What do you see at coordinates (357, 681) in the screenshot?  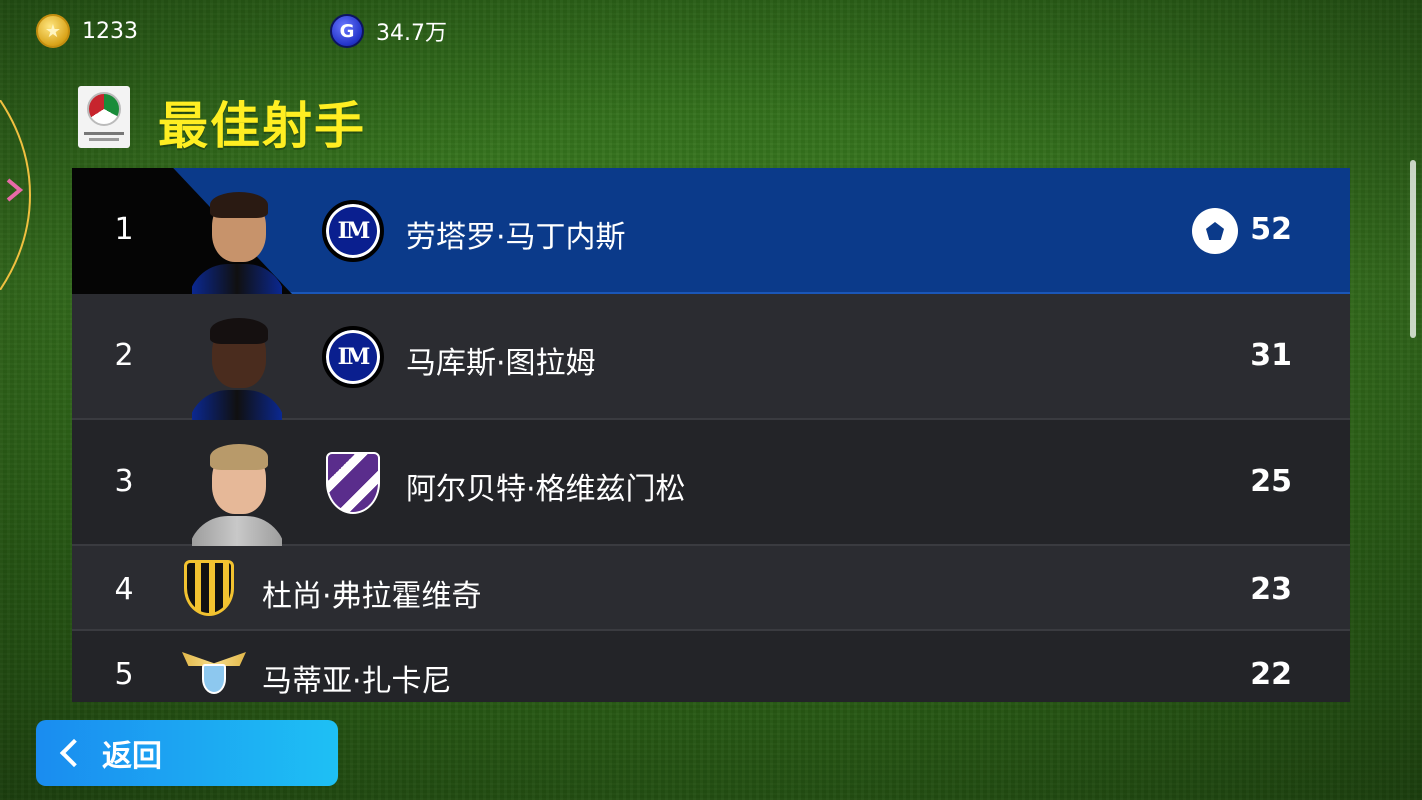 I see `player-name: 马蒂亚·扎卡尼` at bounding box center [357, 681].